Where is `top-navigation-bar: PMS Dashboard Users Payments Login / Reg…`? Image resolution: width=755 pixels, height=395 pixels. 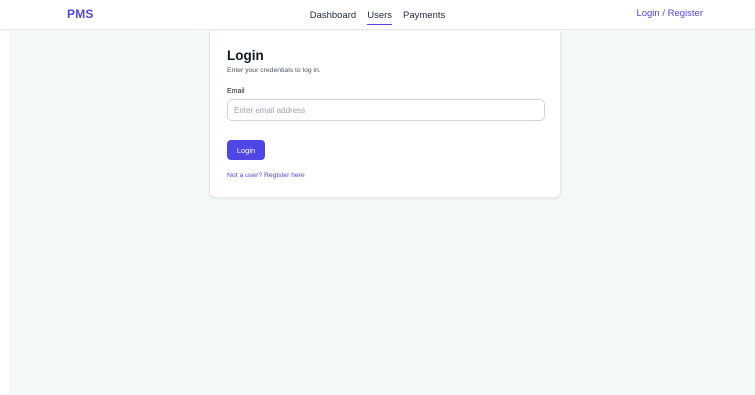 top-navigation-bar: PMS Dashboard Users Payments Login / Reg… is located at coordinates (377, 15).